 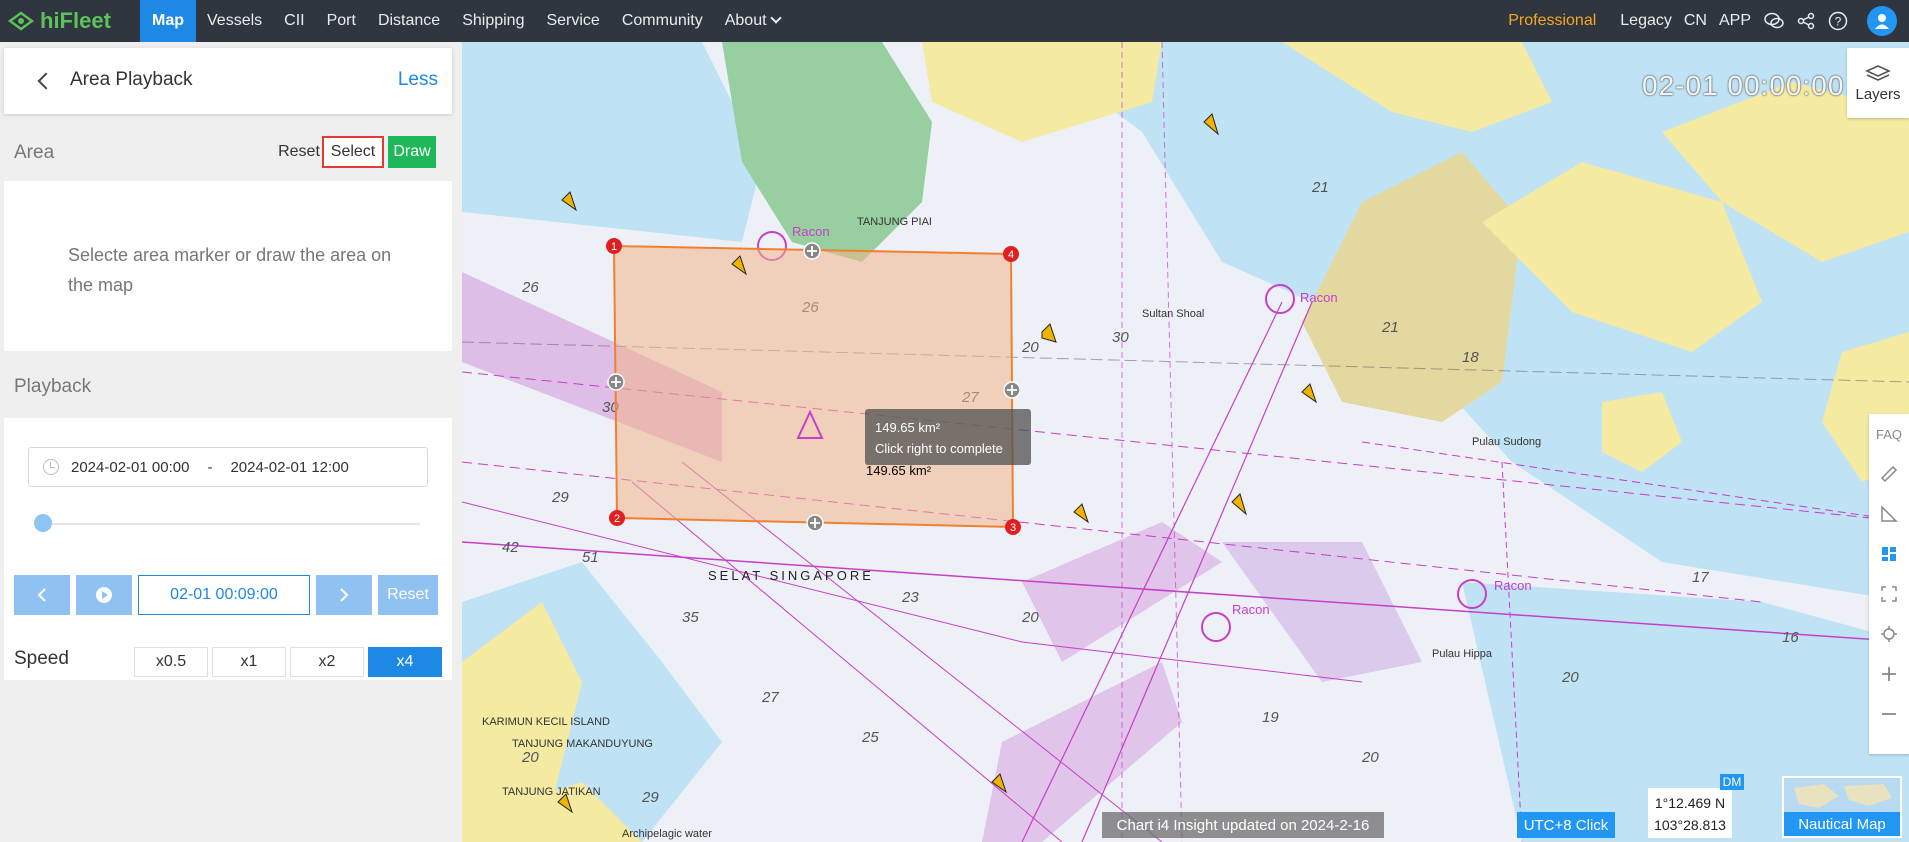 I want to click on nautical-map-label: Nautical Map, so click(x=1842, y=824).